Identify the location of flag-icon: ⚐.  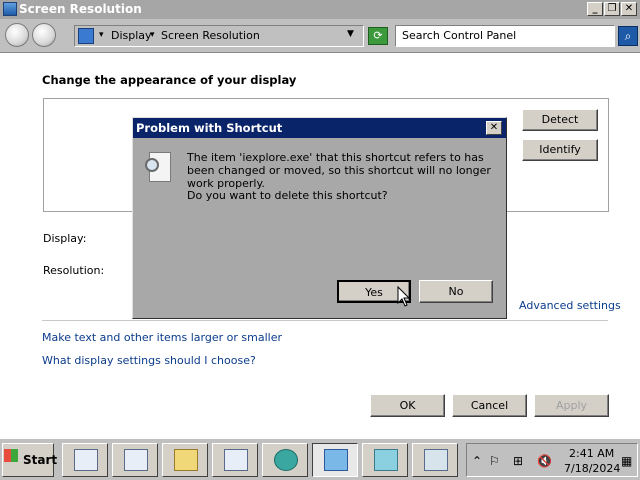
(494, 461).